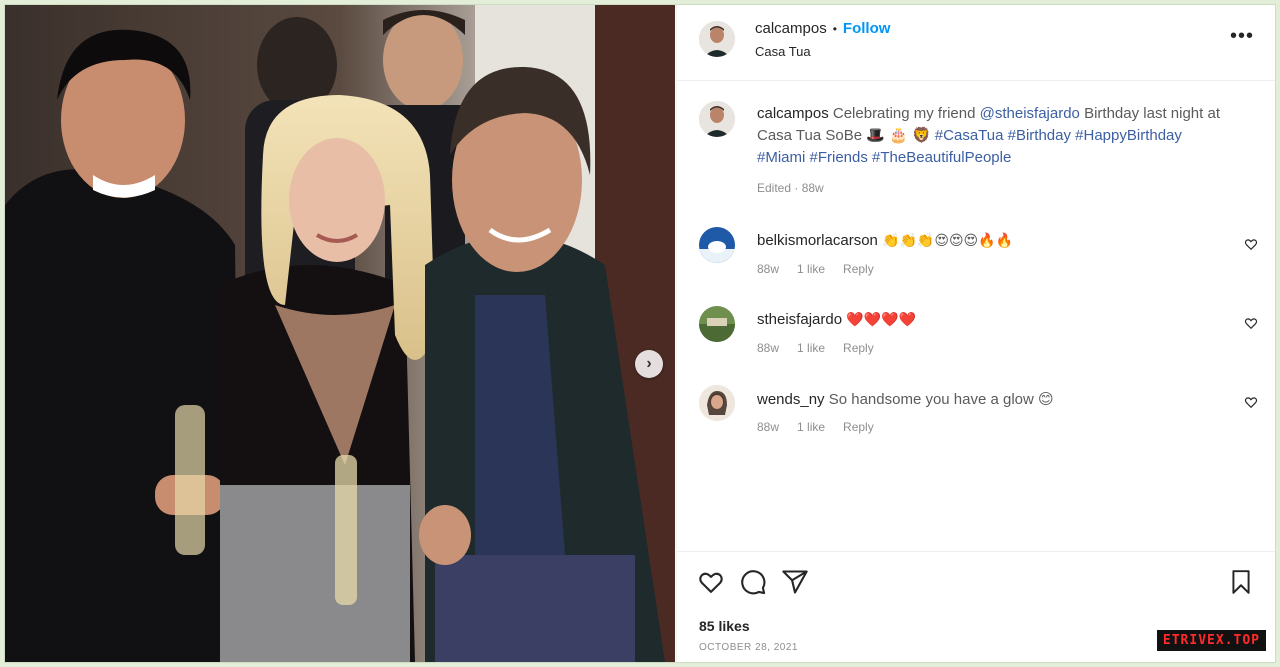  What do you see at coordinates (783, 51) in the screenshot?
I see `post-location: Casa Tua` at bounding box center [783, 51].